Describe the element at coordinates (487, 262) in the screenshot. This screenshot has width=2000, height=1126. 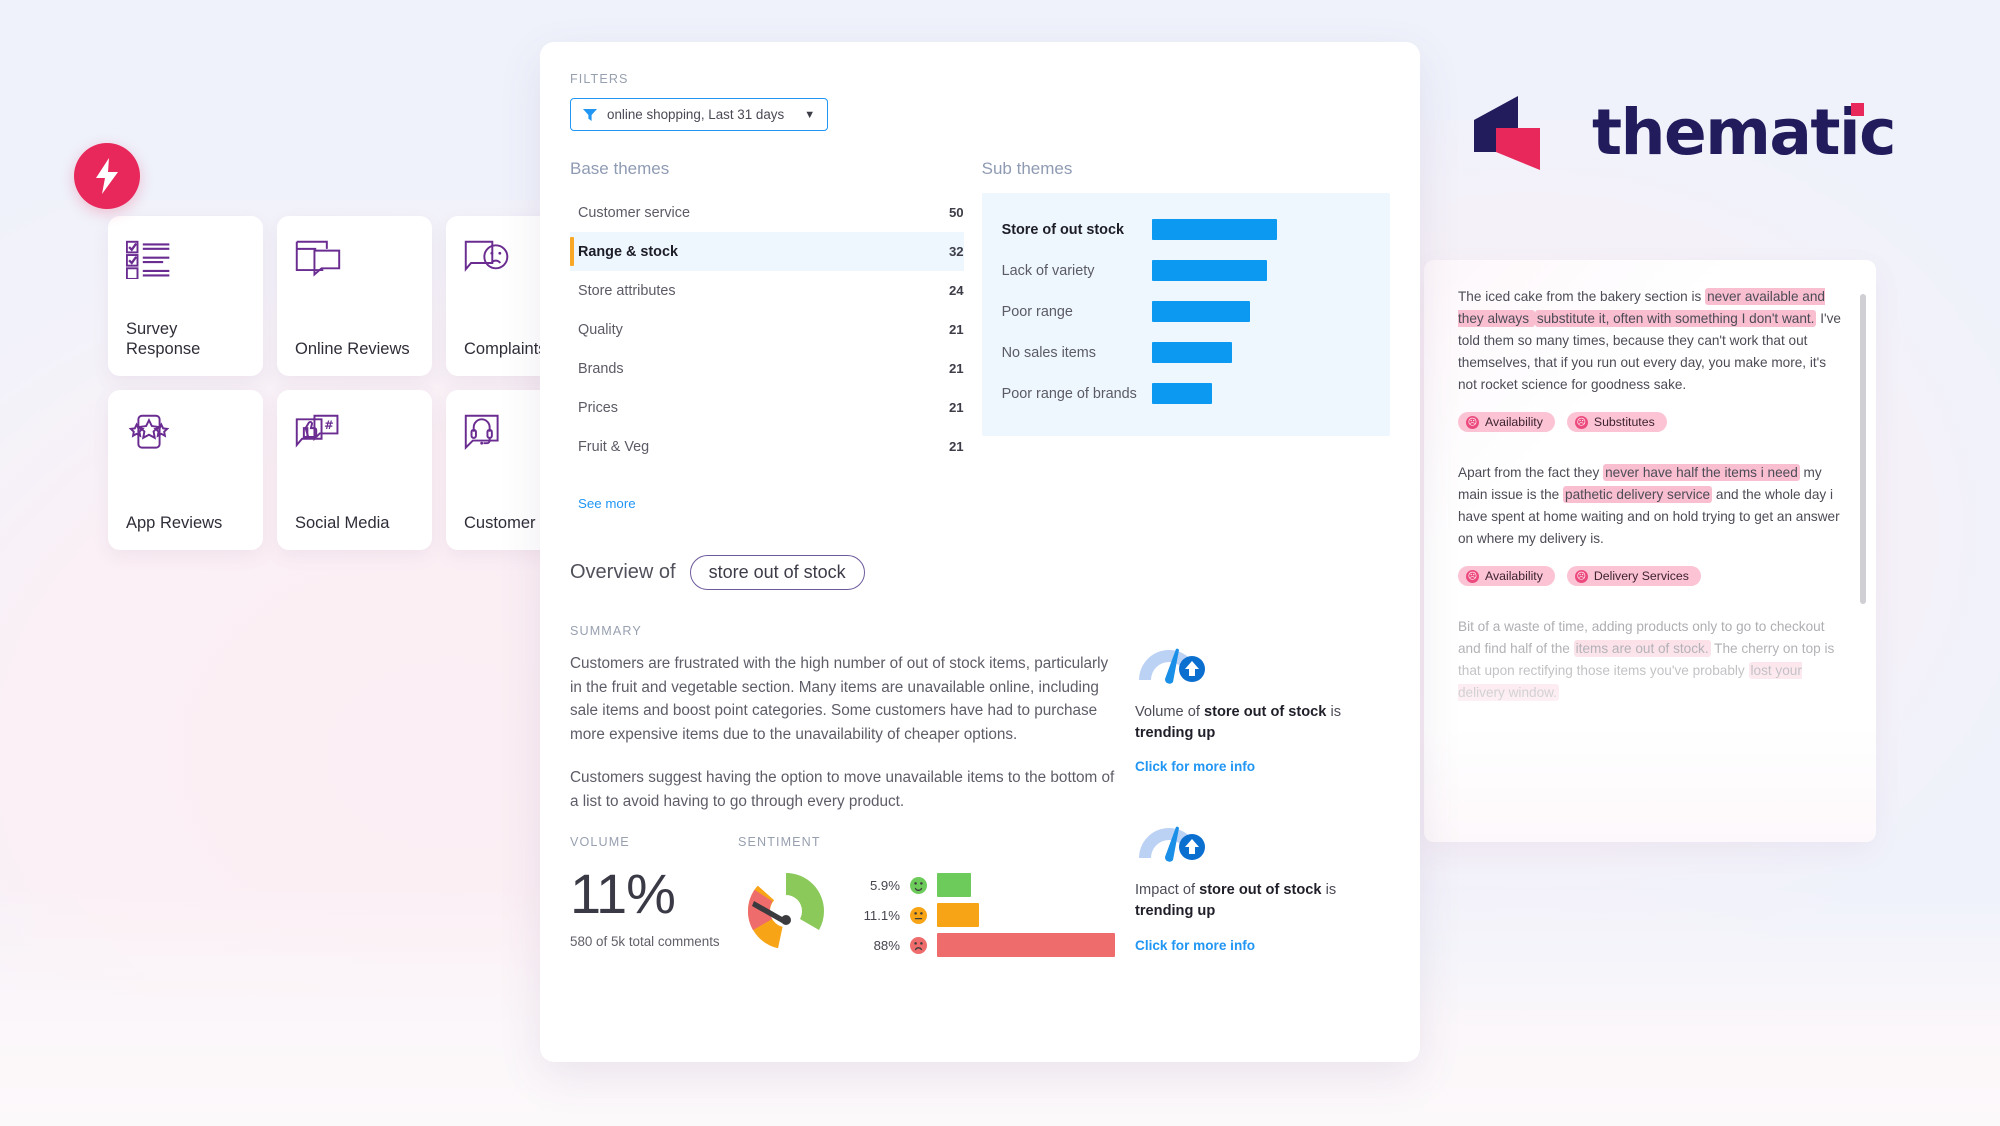
I see `sad-chat-icon` at that location.